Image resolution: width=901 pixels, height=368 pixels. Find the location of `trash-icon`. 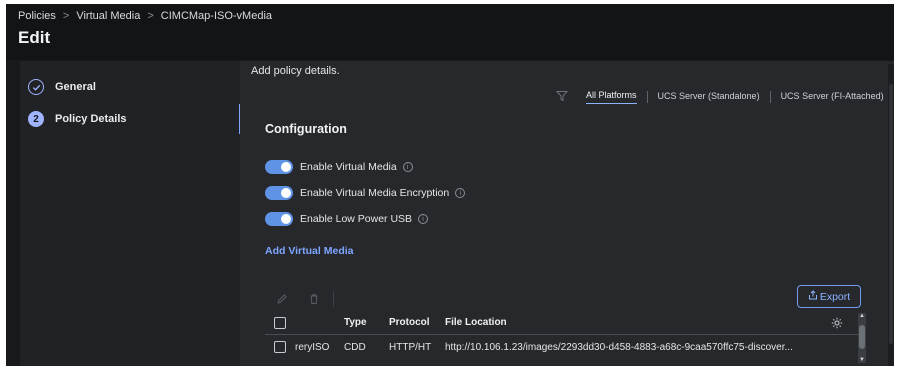

trash-icon is located at coordinates (314, 300).